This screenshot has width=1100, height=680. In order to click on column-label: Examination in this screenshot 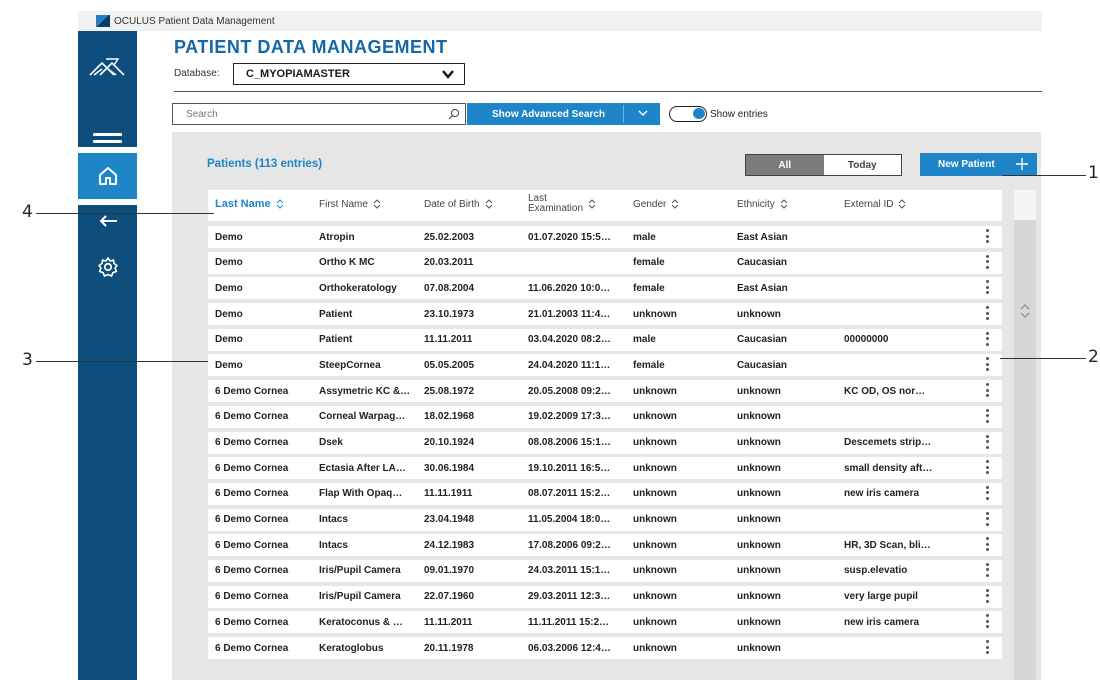, I will do `click(556, 208)`.